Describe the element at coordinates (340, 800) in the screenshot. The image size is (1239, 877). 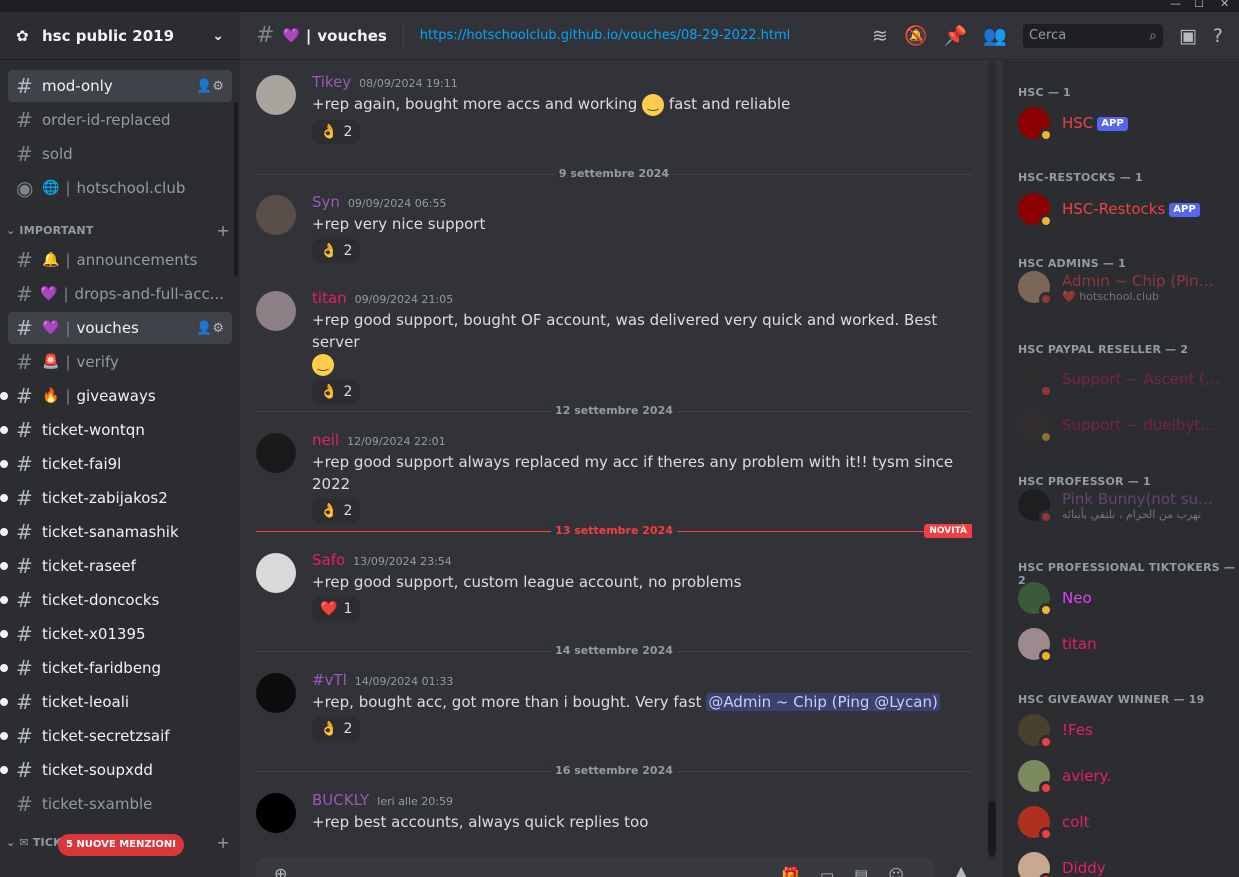
I see `username: BUCKLY` at that location.